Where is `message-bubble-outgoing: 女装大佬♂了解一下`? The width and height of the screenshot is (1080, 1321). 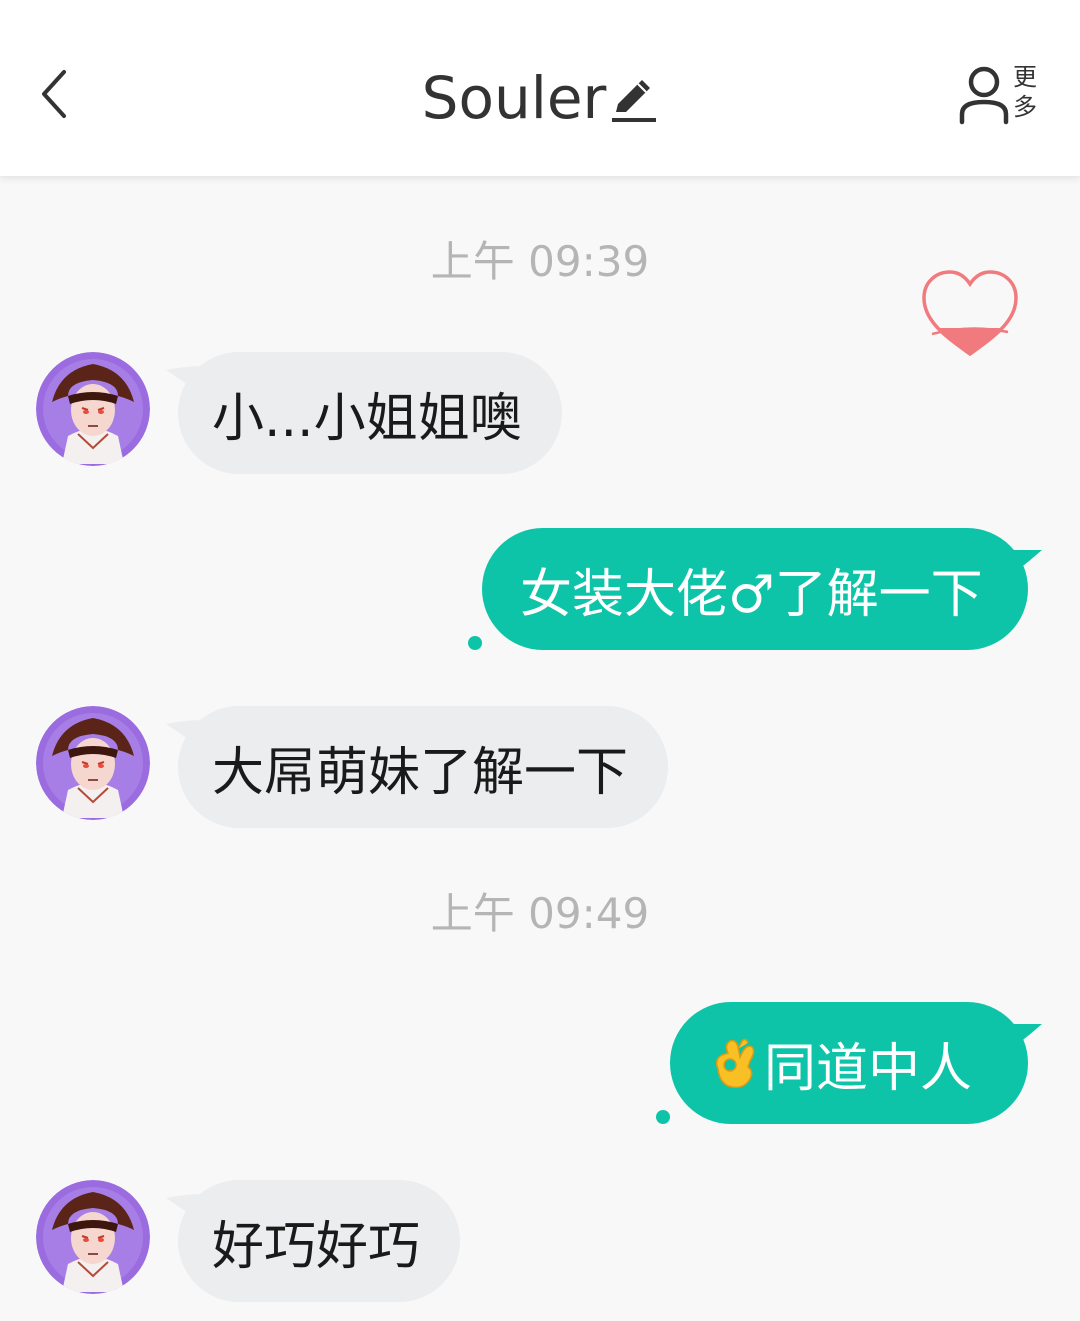 message-bubble-outgoing: 女装大佬♂了解一下 is located at coordinates (755, 589).